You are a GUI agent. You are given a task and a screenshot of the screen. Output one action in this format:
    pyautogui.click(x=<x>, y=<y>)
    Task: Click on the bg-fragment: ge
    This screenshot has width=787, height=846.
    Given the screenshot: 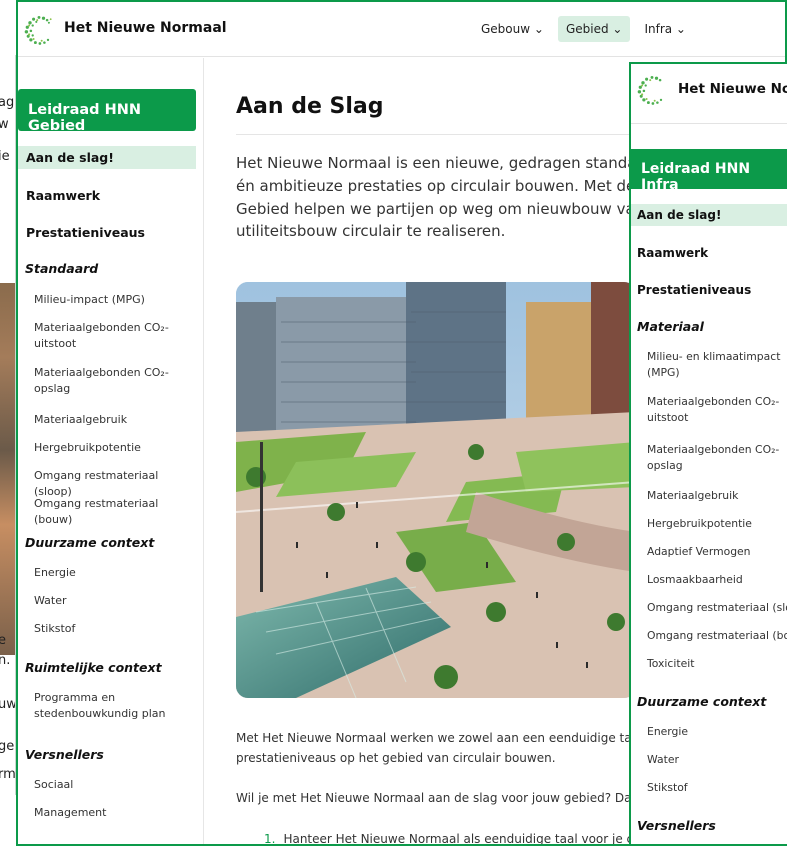 What is the action you would take?
    pyautogui.click(x=7, y=746)
    